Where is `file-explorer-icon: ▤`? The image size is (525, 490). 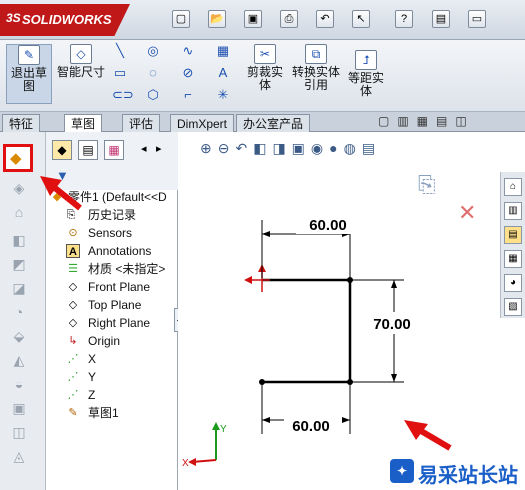
file-explorer-icon: ▤ is located at coordinates (513, 235).